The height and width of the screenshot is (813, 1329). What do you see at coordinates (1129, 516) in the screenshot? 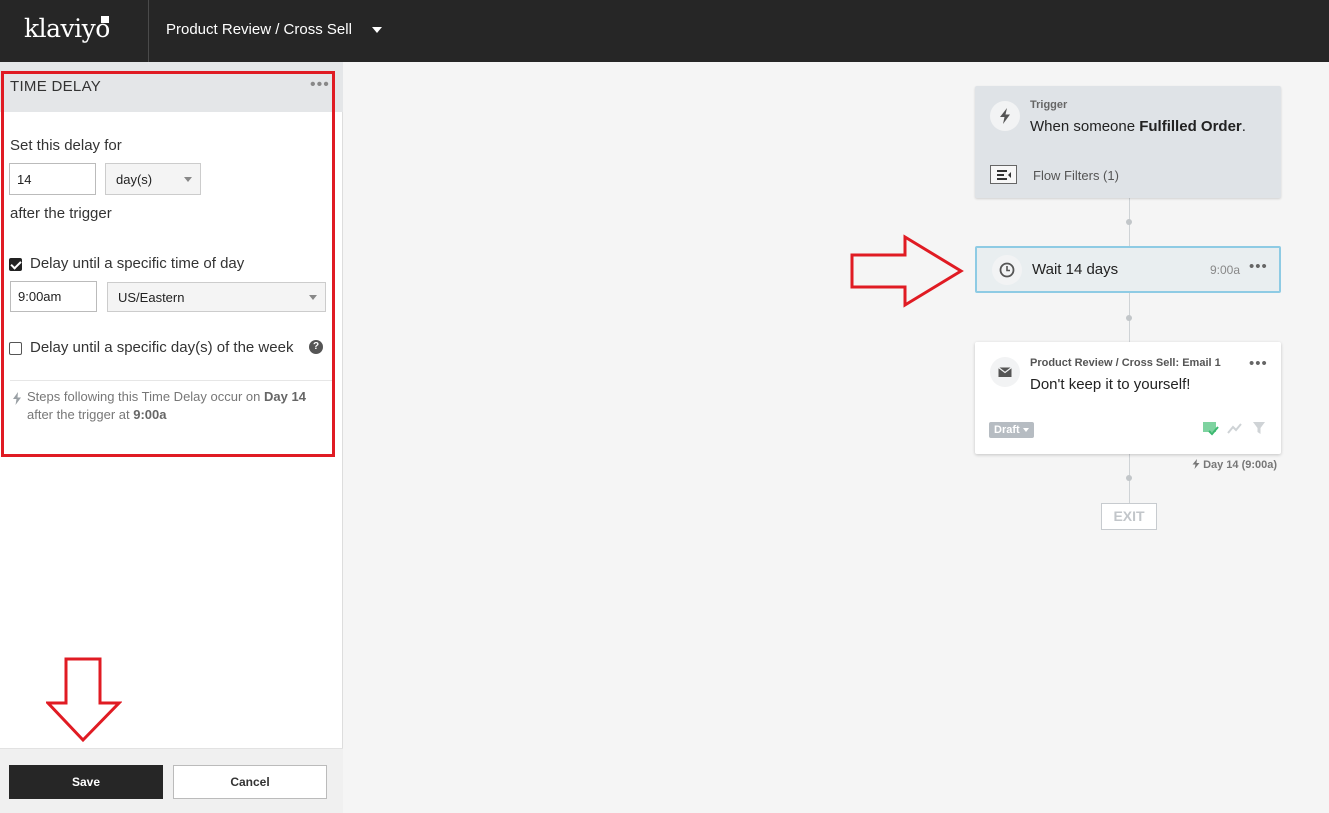
I see `exit-node: EXIT` at bounding box center [1129, 516].